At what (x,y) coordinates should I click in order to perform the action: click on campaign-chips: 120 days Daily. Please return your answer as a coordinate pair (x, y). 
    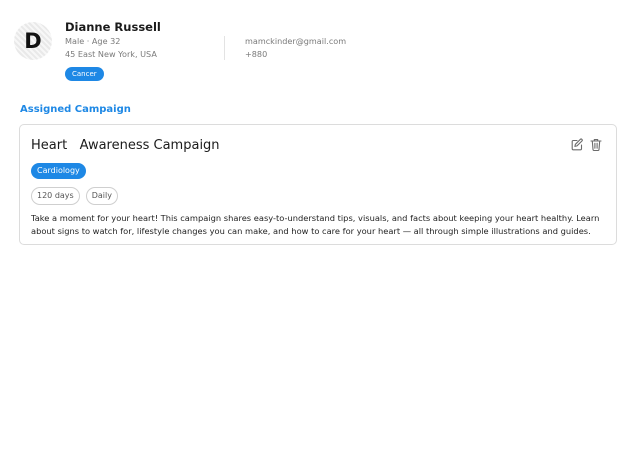
    Looking at the image, I should click on (74, 196).